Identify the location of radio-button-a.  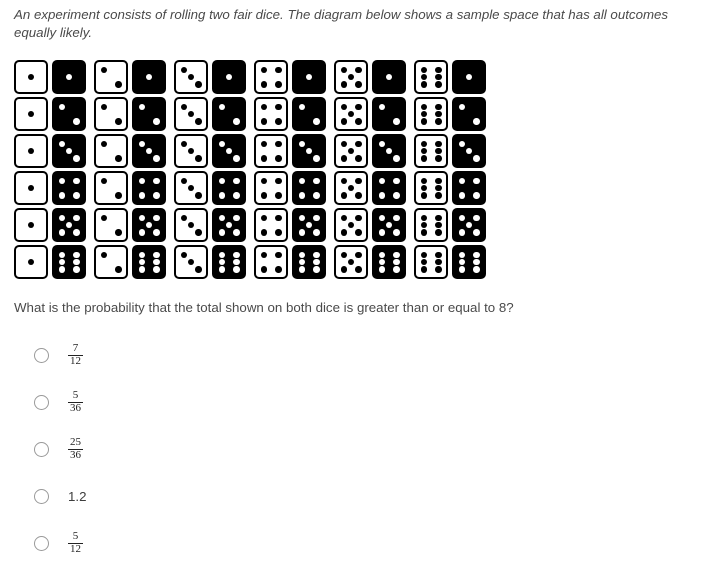
(41, 355).